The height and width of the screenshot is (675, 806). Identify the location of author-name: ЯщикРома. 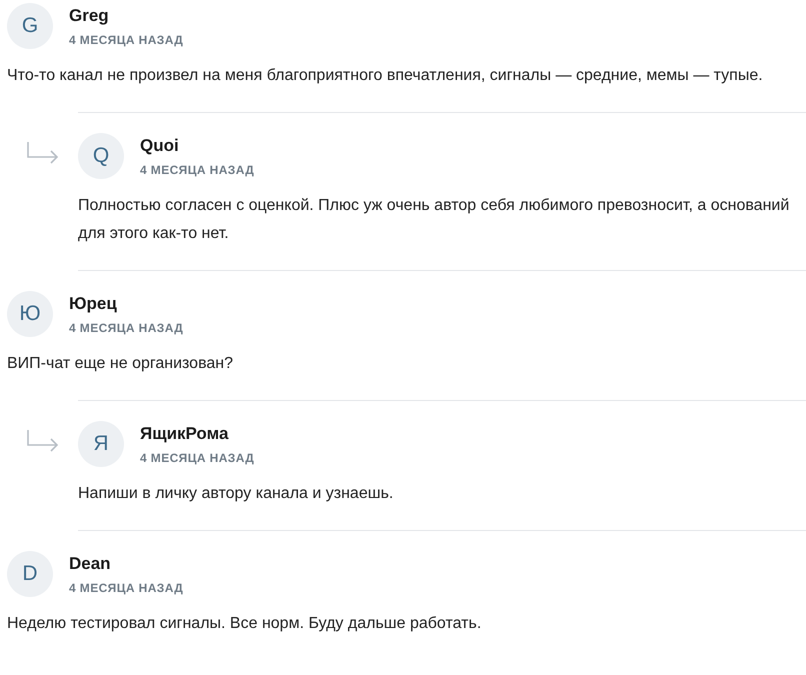
(185, 433).